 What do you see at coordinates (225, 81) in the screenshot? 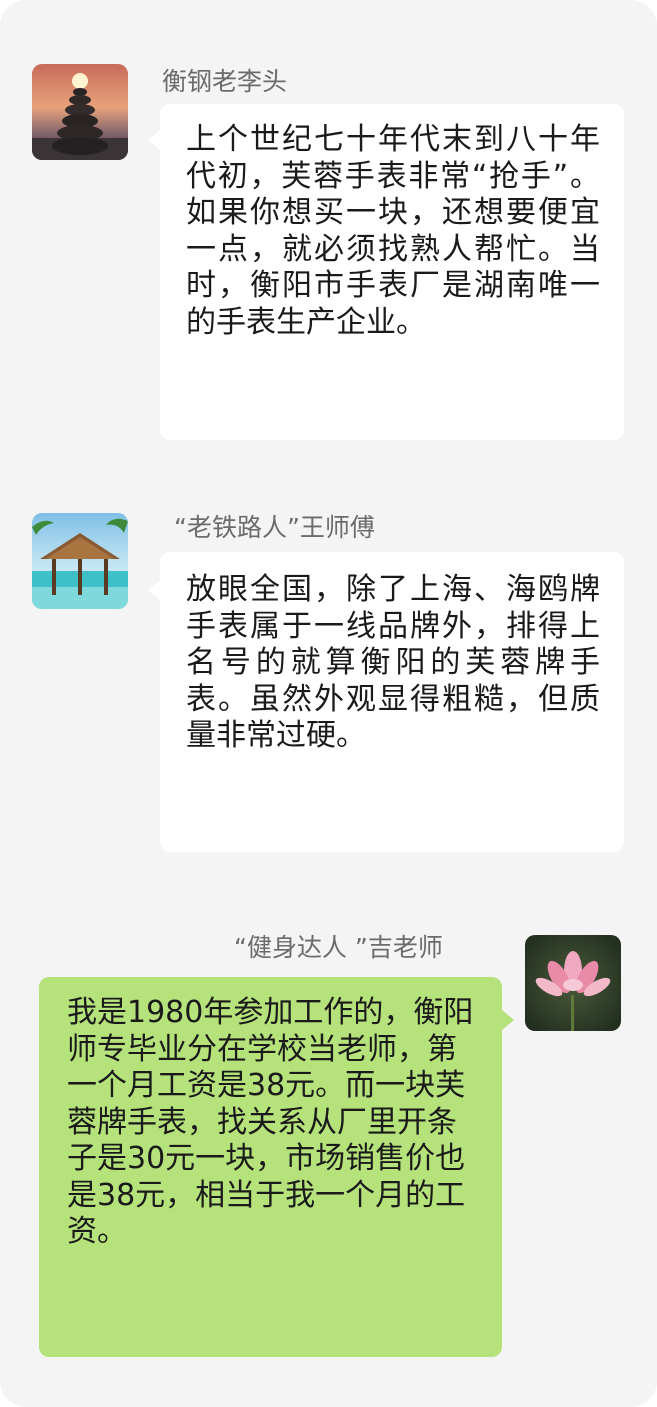
I see `sender-name: 衡钢老李头` at bounding box center [225, 81].